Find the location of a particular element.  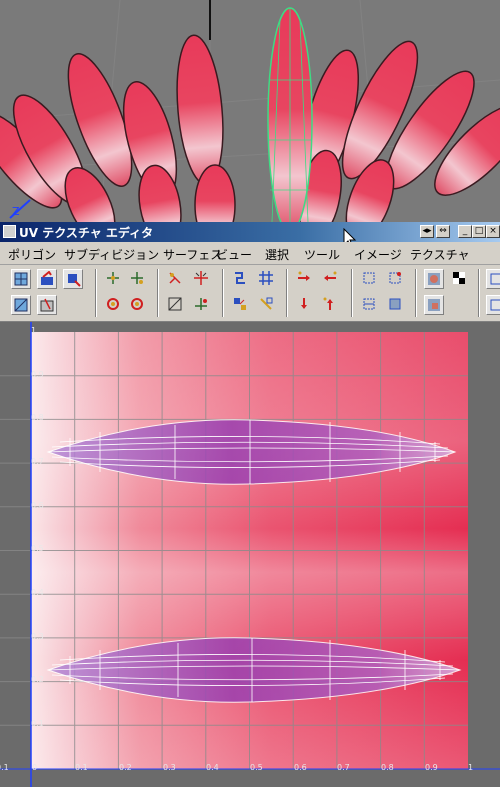

display-grid-icon is located at coordinates (370, 279).